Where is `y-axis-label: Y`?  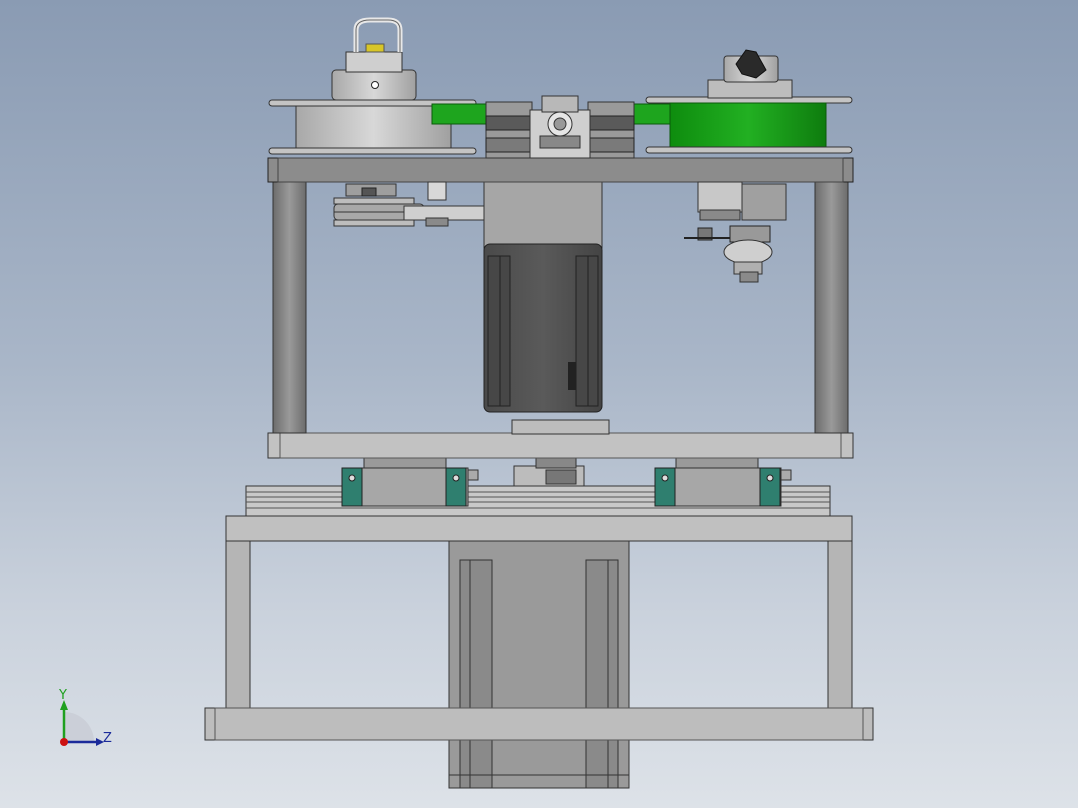
y-axis-label: Y is located at coordinates (63, 695).